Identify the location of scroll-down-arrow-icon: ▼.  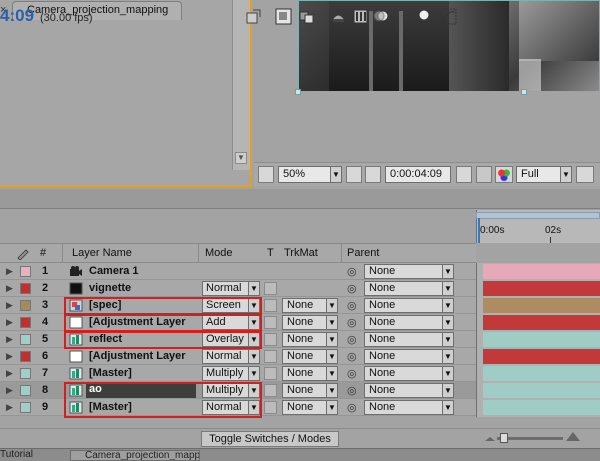
(241, 158).